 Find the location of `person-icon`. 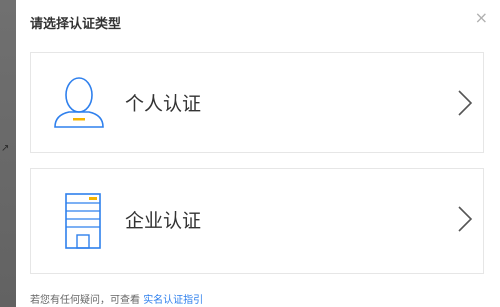

person-icon is located at coordinates (79, 104).